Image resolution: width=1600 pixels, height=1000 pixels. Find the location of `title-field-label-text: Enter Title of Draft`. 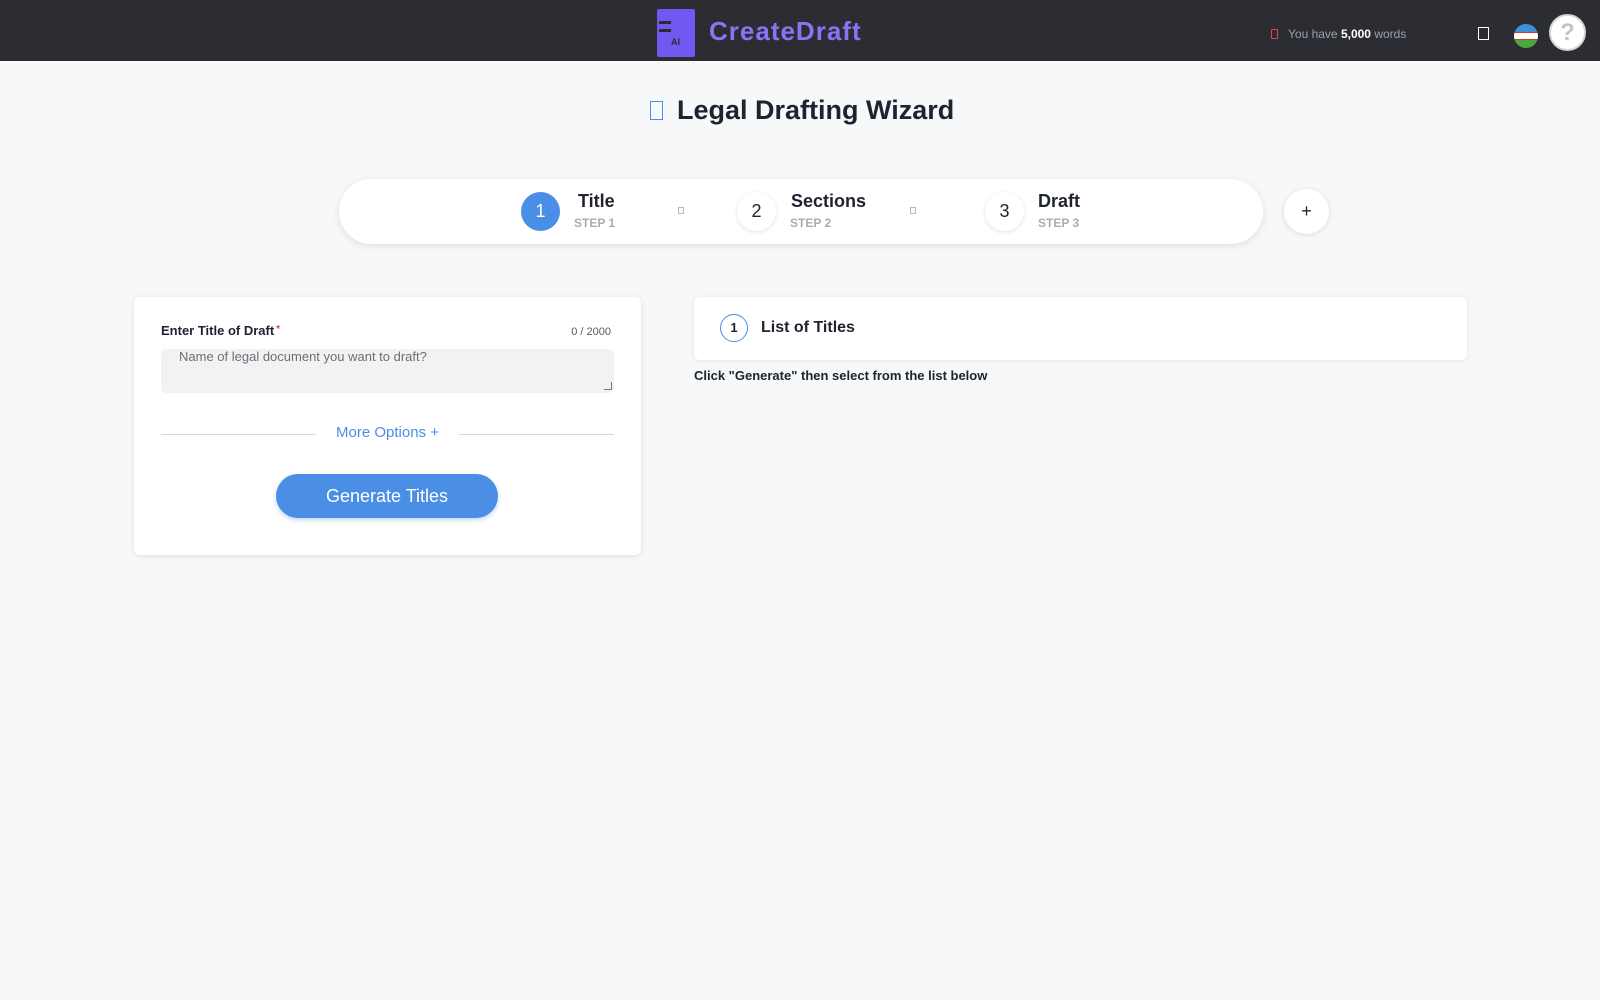

title-field-label-text: Enter Title of Draft is located at coordinates (218, 330).